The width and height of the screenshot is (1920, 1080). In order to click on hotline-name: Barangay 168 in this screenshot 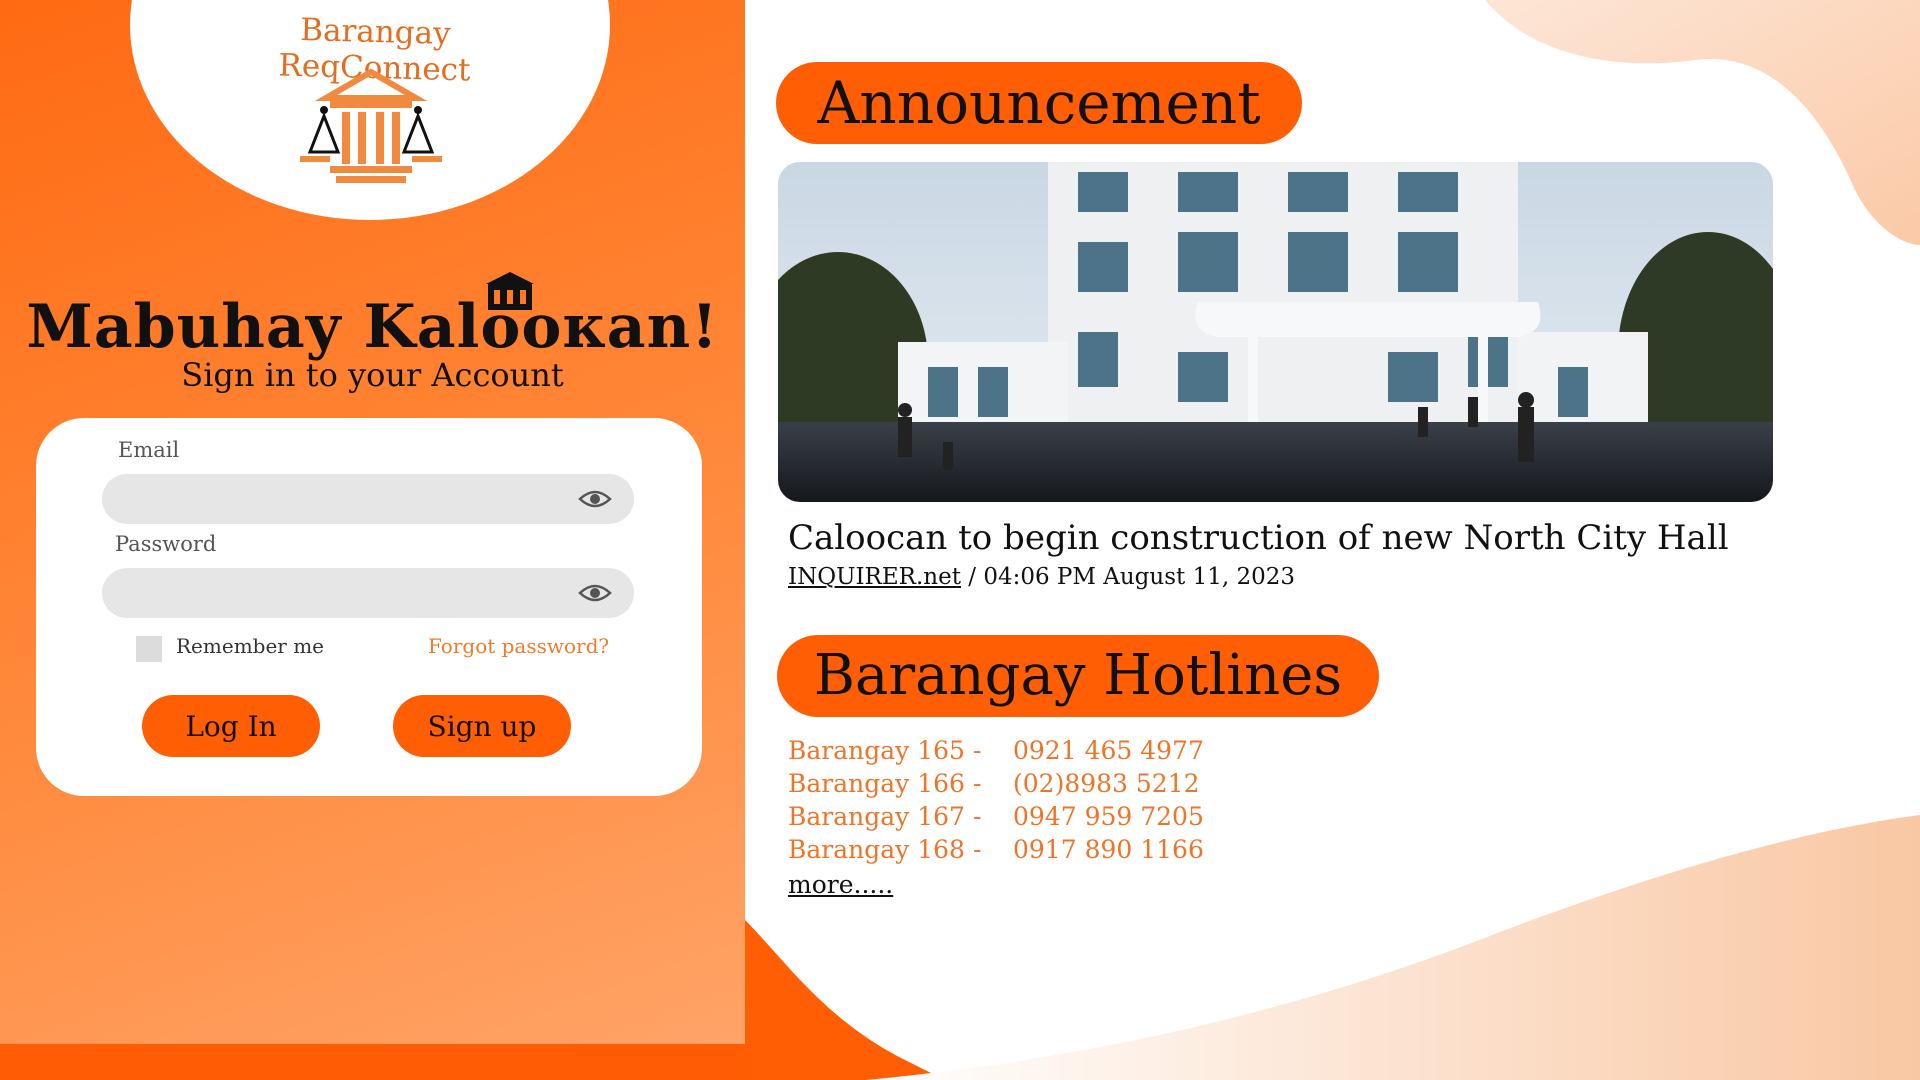, I will do `click(876, 849)`.